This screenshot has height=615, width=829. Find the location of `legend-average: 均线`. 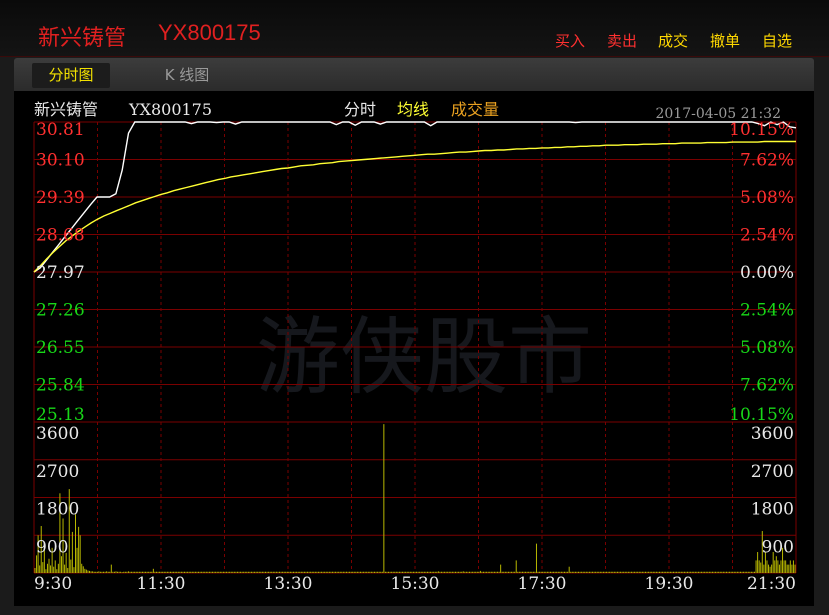

legend-average: 均线 is located at coordinates (413, 109).